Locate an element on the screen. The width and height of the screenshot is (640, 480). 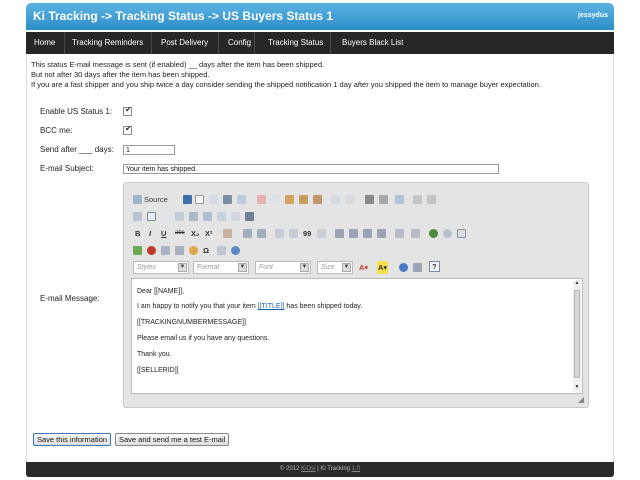
templates-icon is located at coordinates (241, 199).